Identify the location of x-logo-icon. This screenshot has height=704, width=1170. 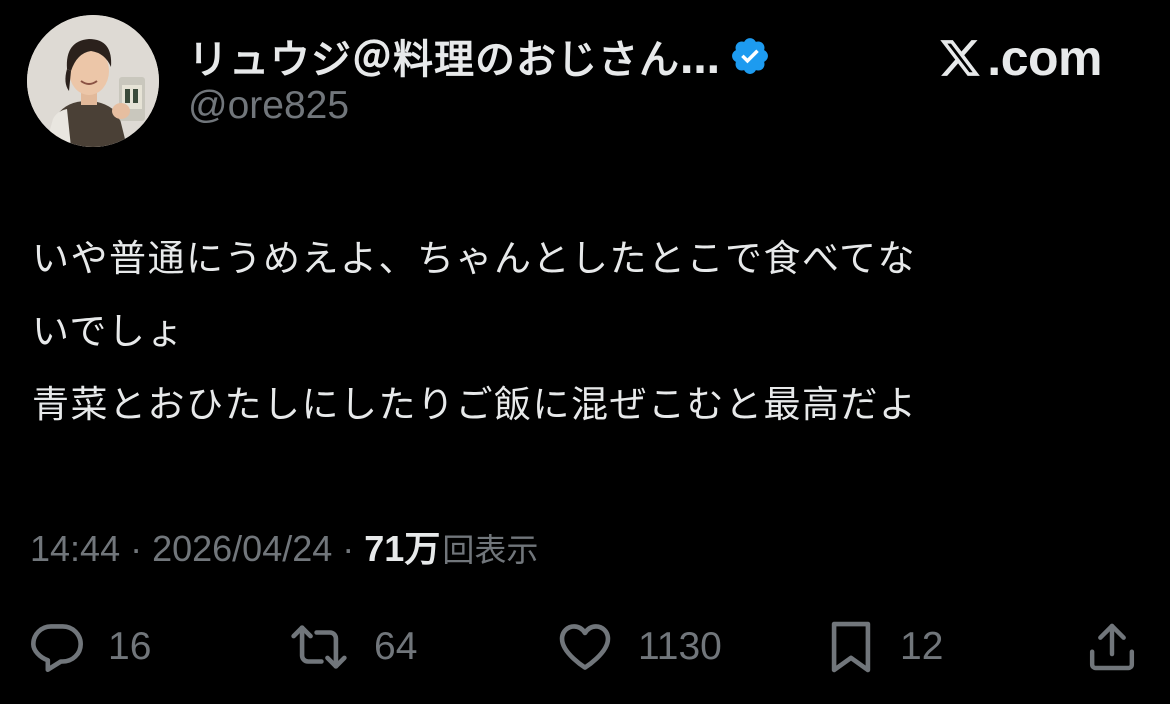
(960, 58).